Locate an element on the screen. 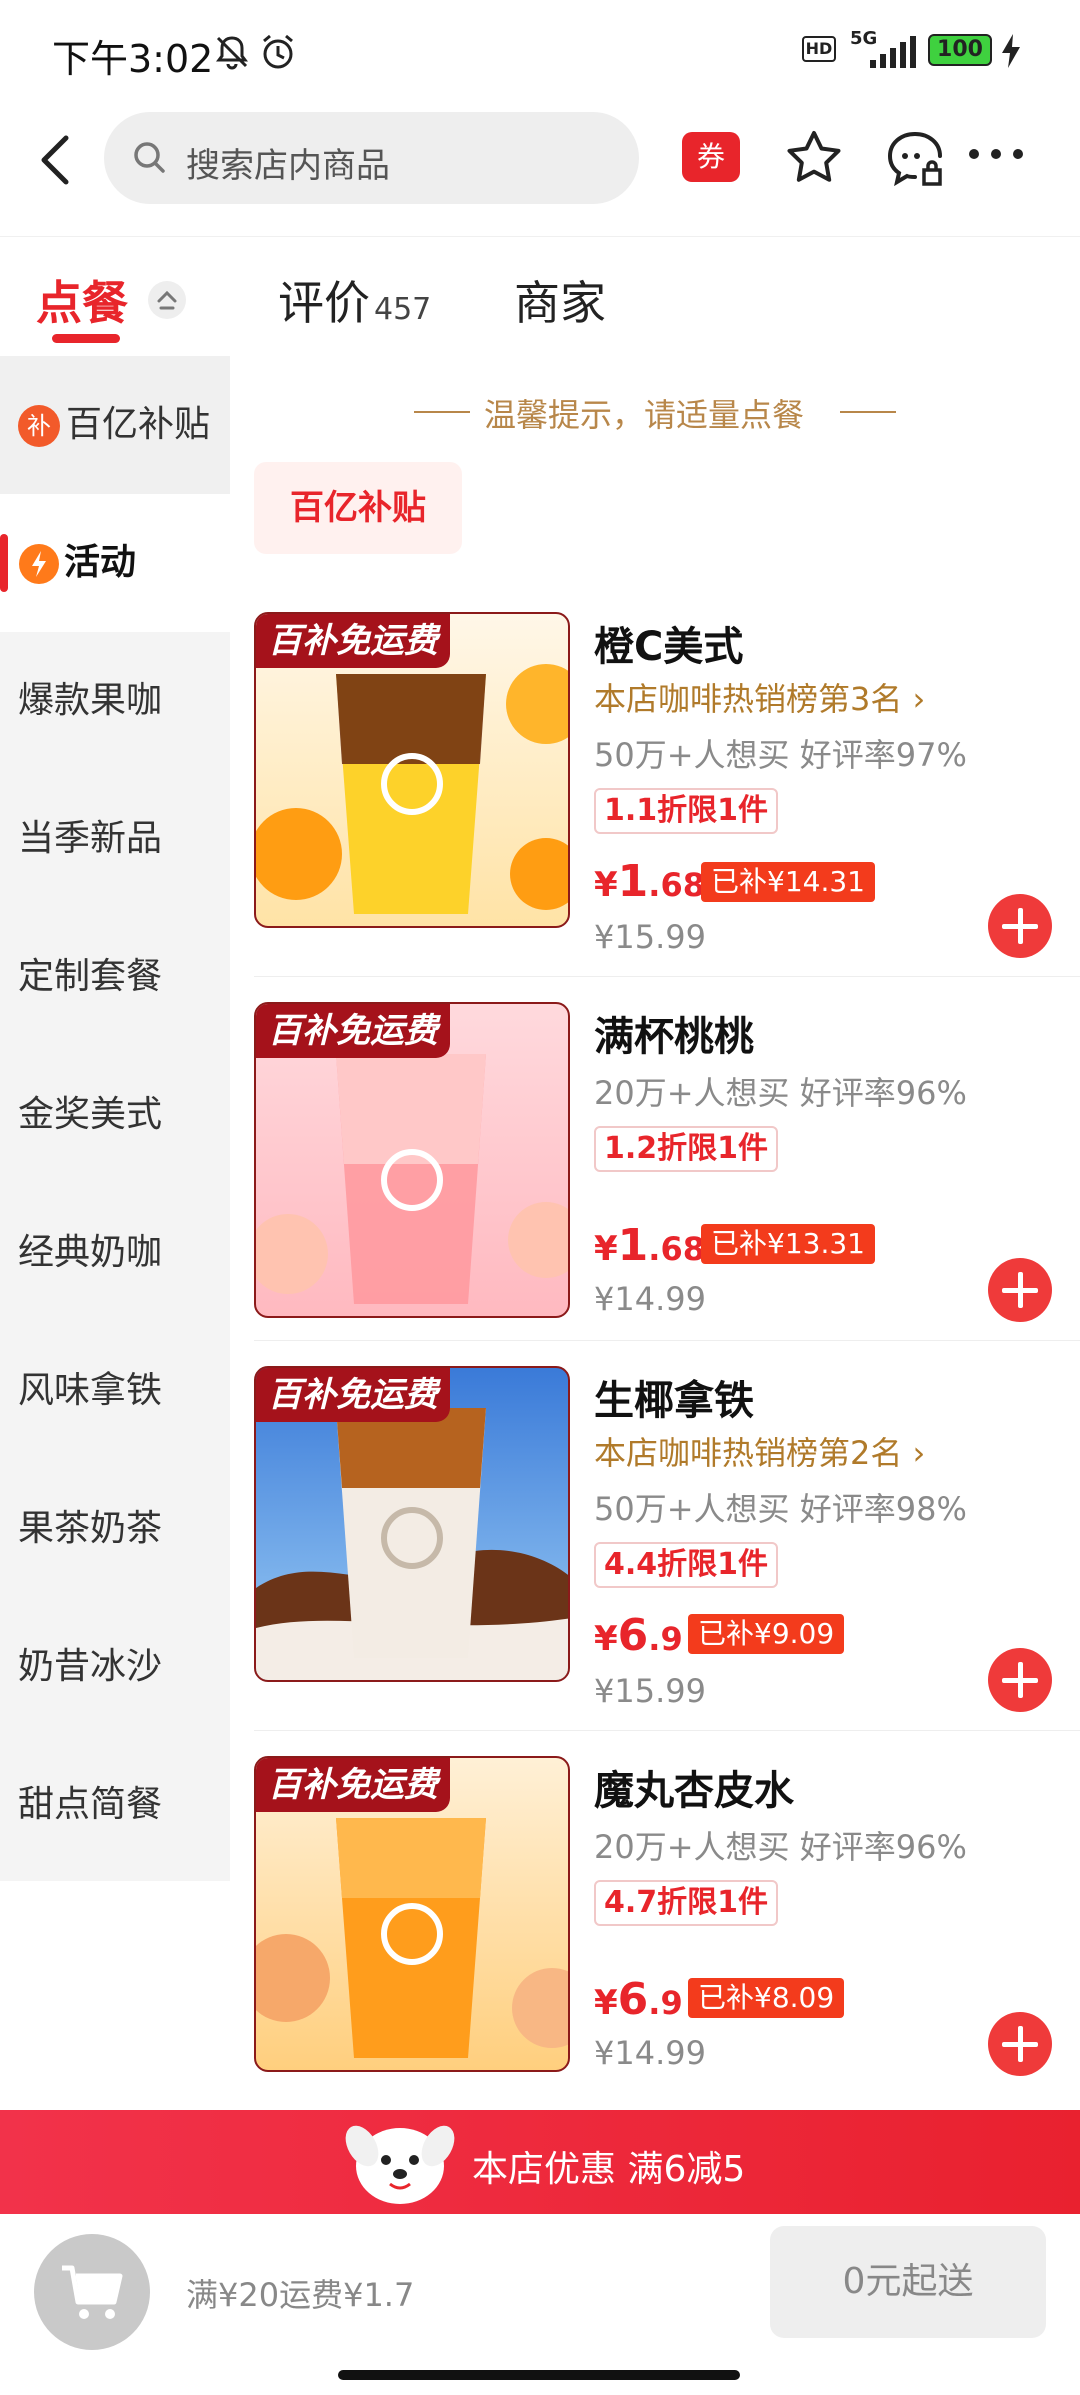  cart-button is located at coordinates (92, 2292).